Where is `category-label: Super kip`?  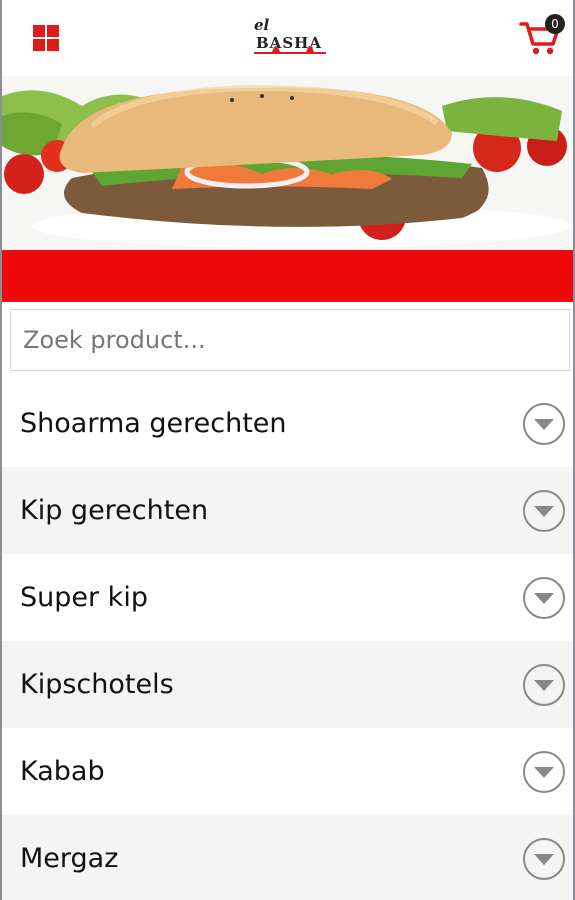 category-label: Super kip is located at coordinates (84, 597).